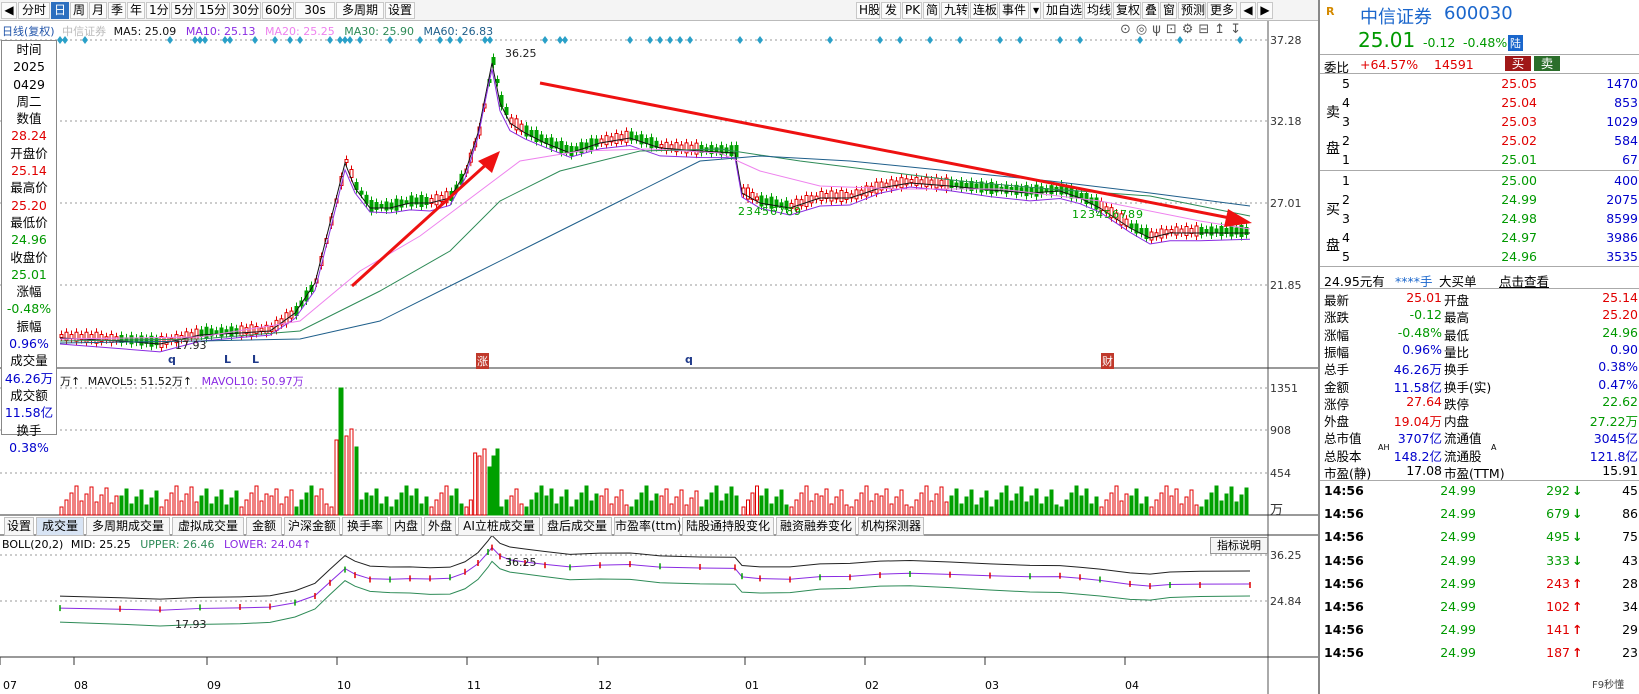 This screenshot has height=694, width=1639. What do you see at coordinates (482, 361) in the screenshot?
I see `event-mark-limit-up: 涨` at bounding box center [482, 361].